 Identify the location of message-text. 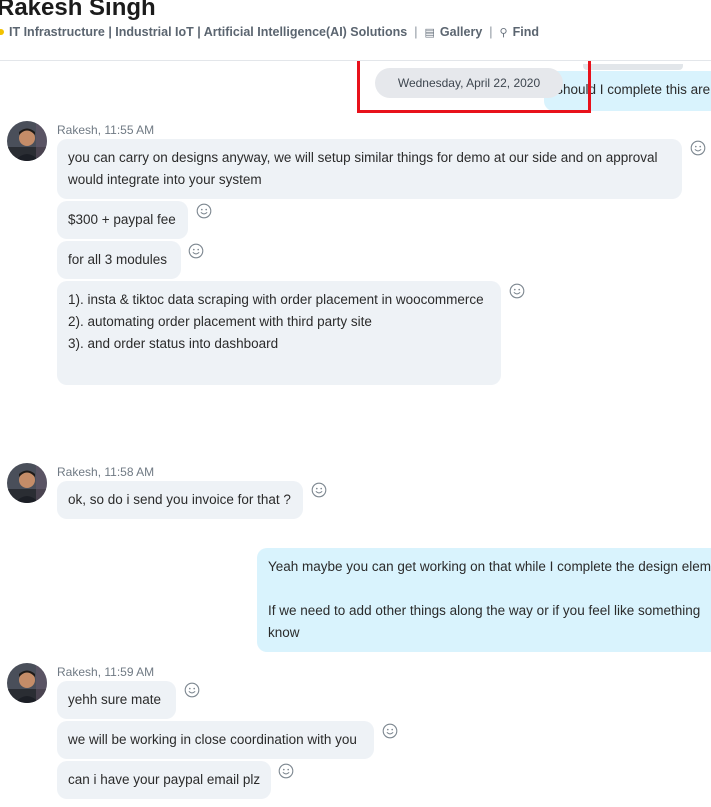
(484, 589).